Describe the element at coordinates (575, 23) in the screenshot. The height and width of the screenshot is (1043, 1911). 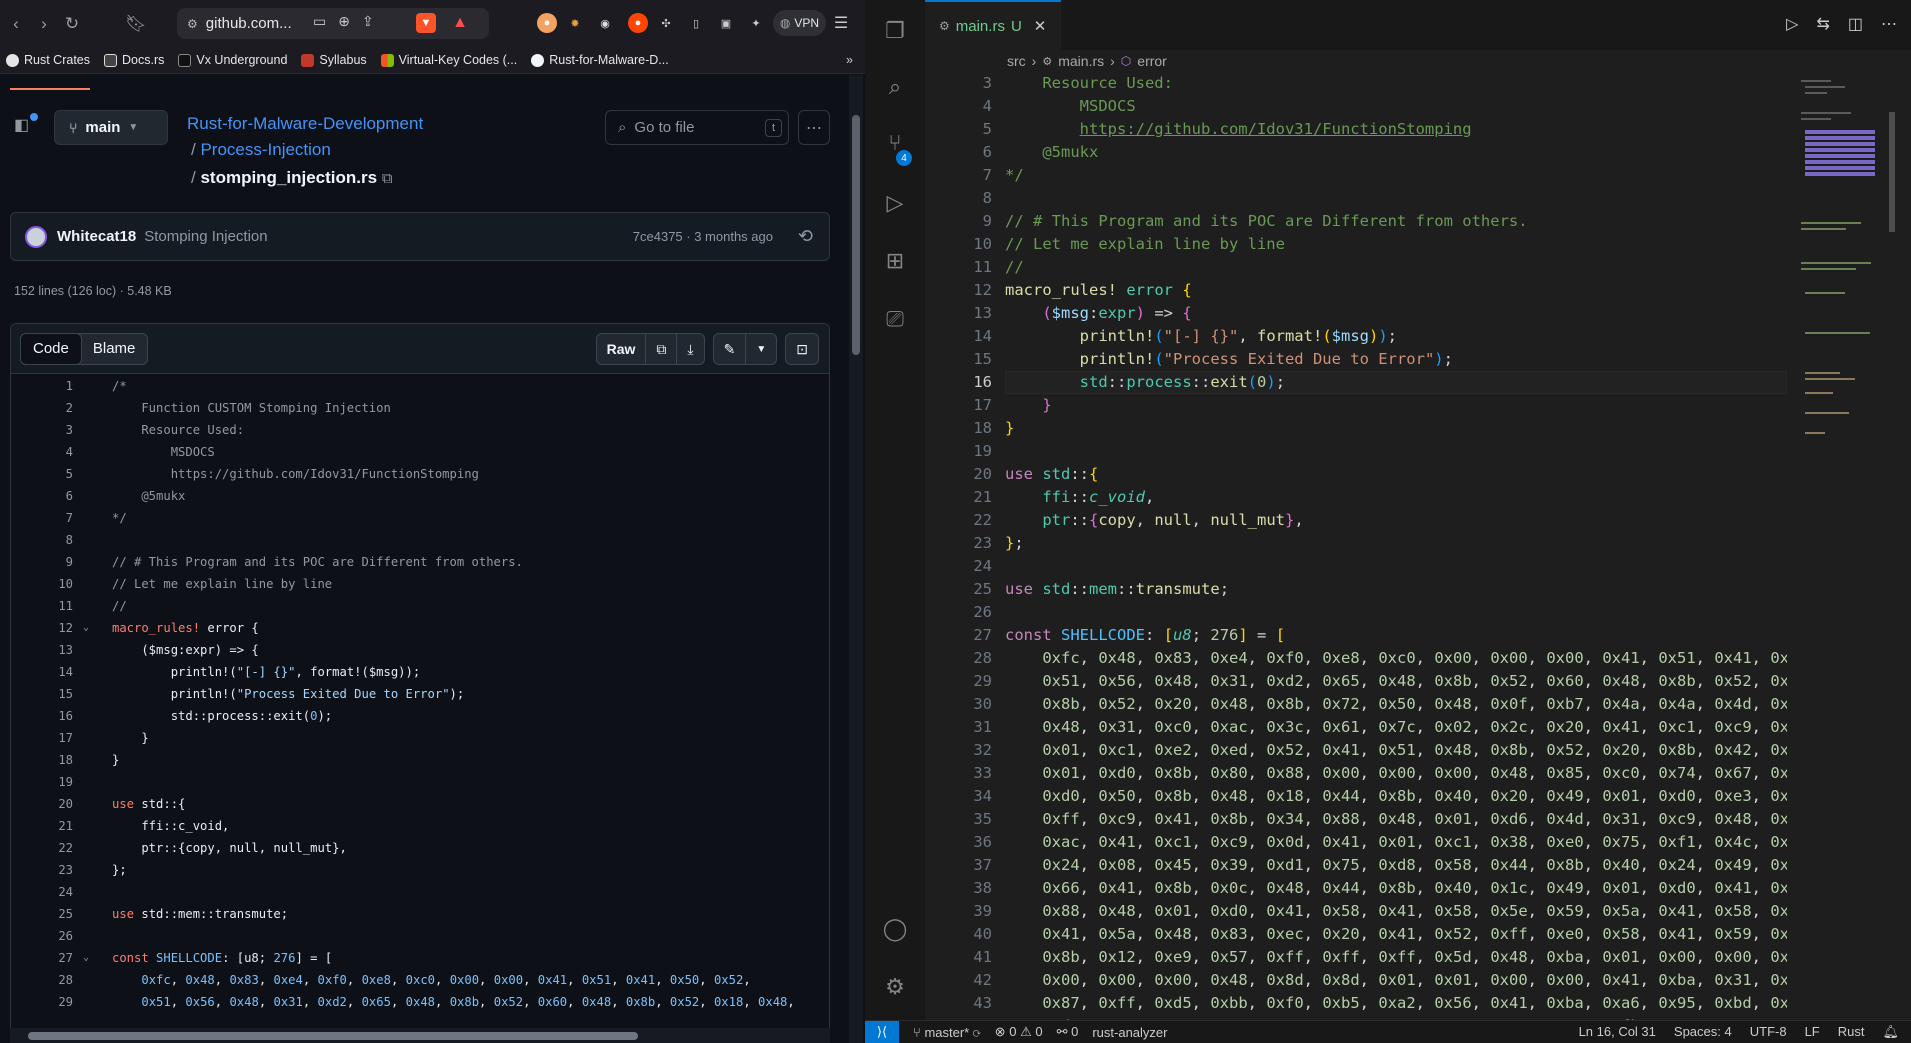
I see `extension-icon-2: ✸` at that location.